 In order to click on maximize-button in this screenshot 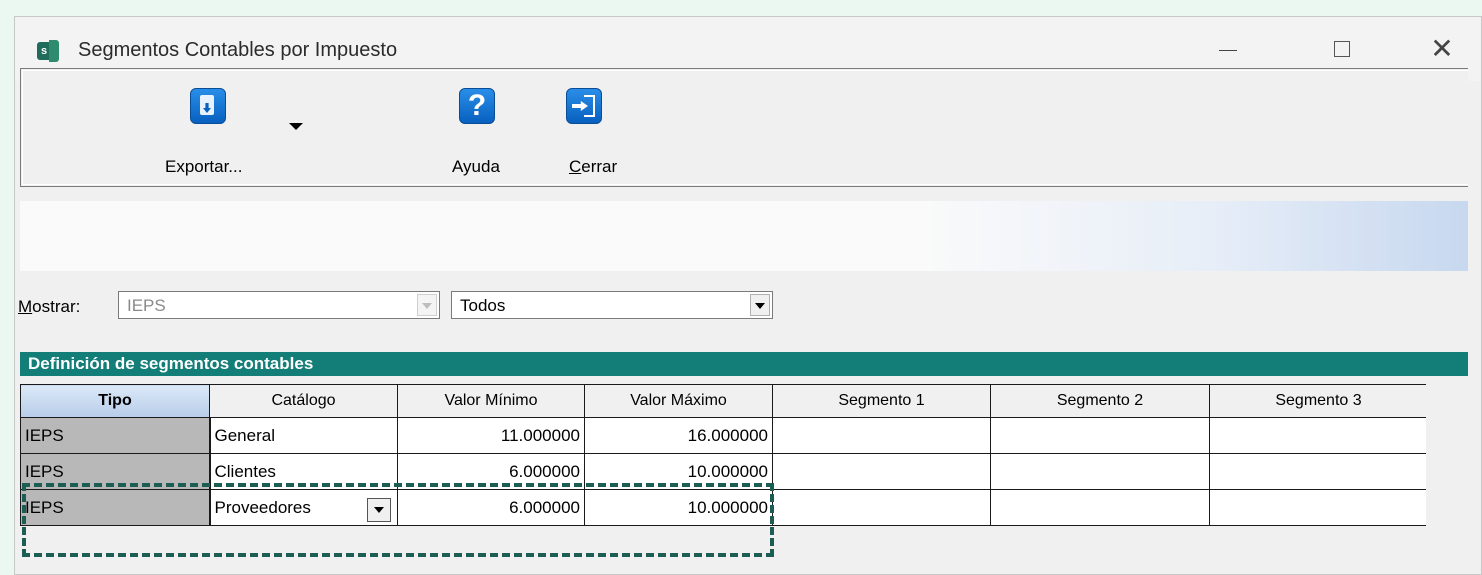, I will do `click(1342, 50)`.